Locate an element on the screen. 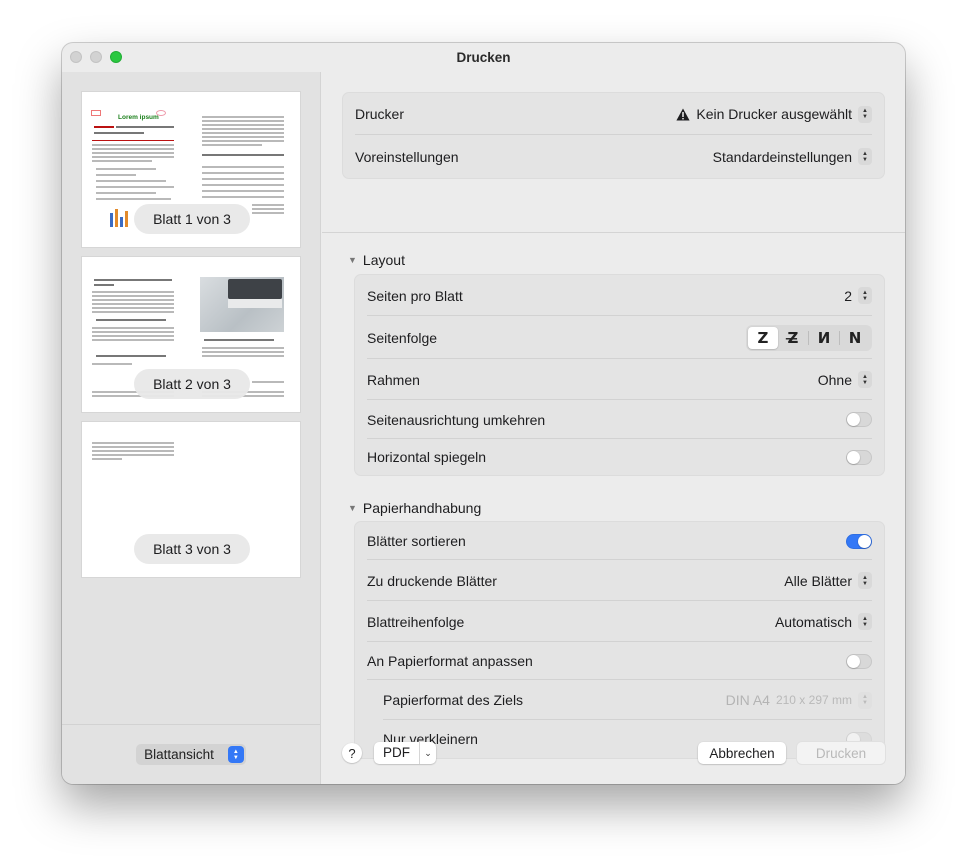 Image resolution: width=966 pixels, height=864 pixels. page-order-label: Seitenfolge is located at coordinates (402, 337).